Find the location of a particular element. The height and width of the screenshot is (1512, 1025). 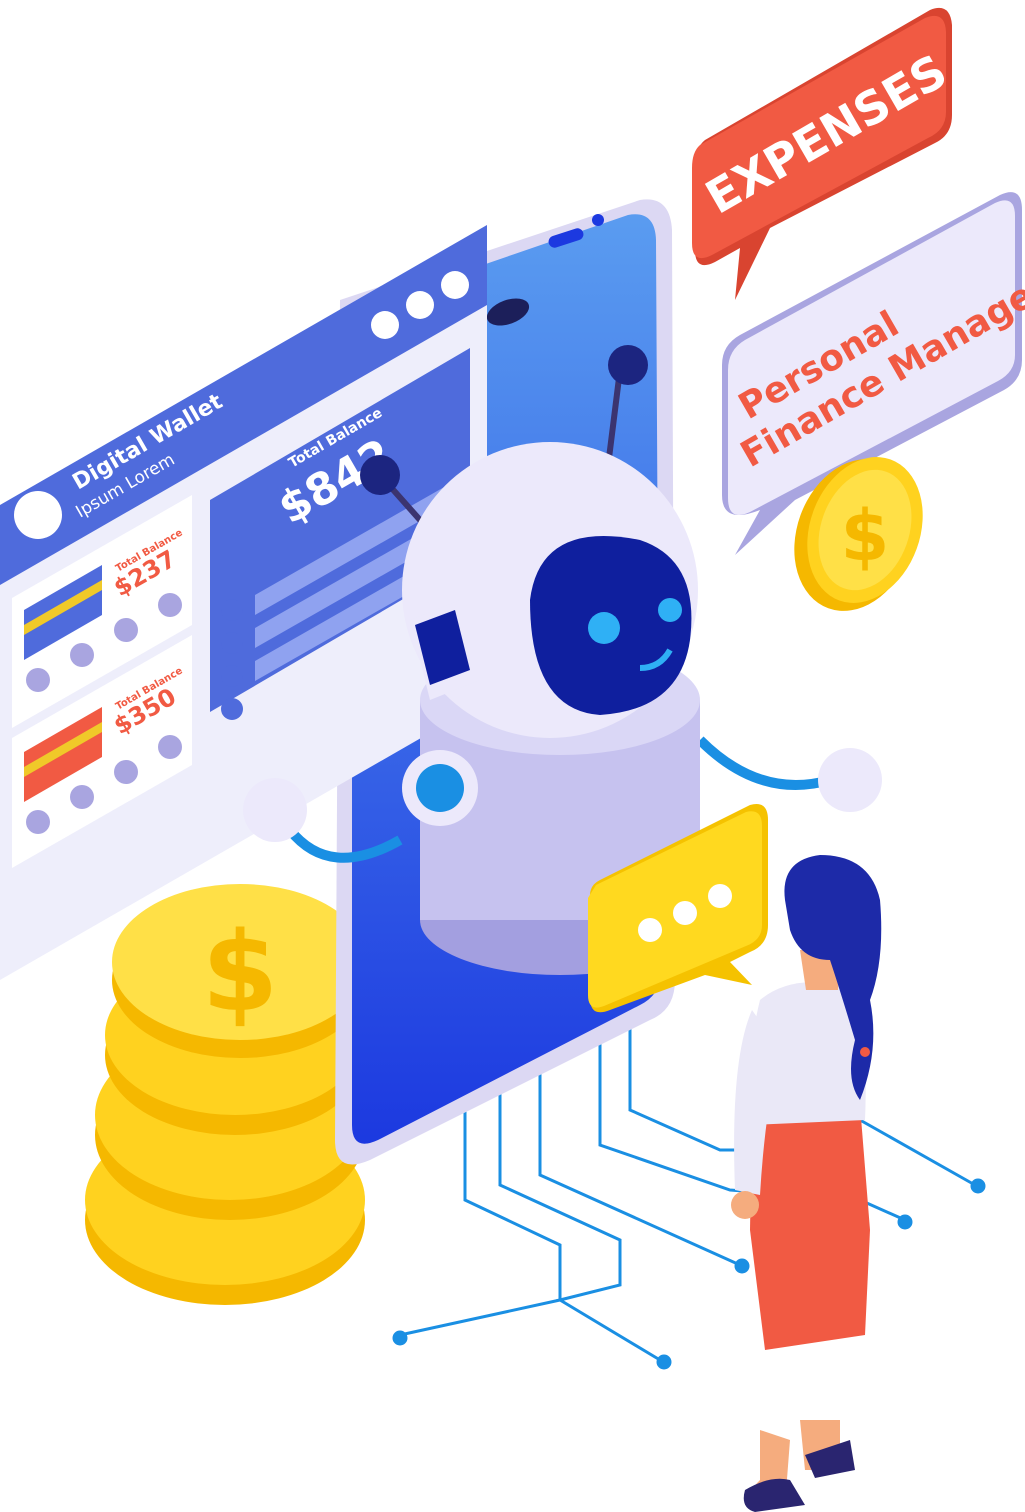

avatar is located at coordinates (38, 515).